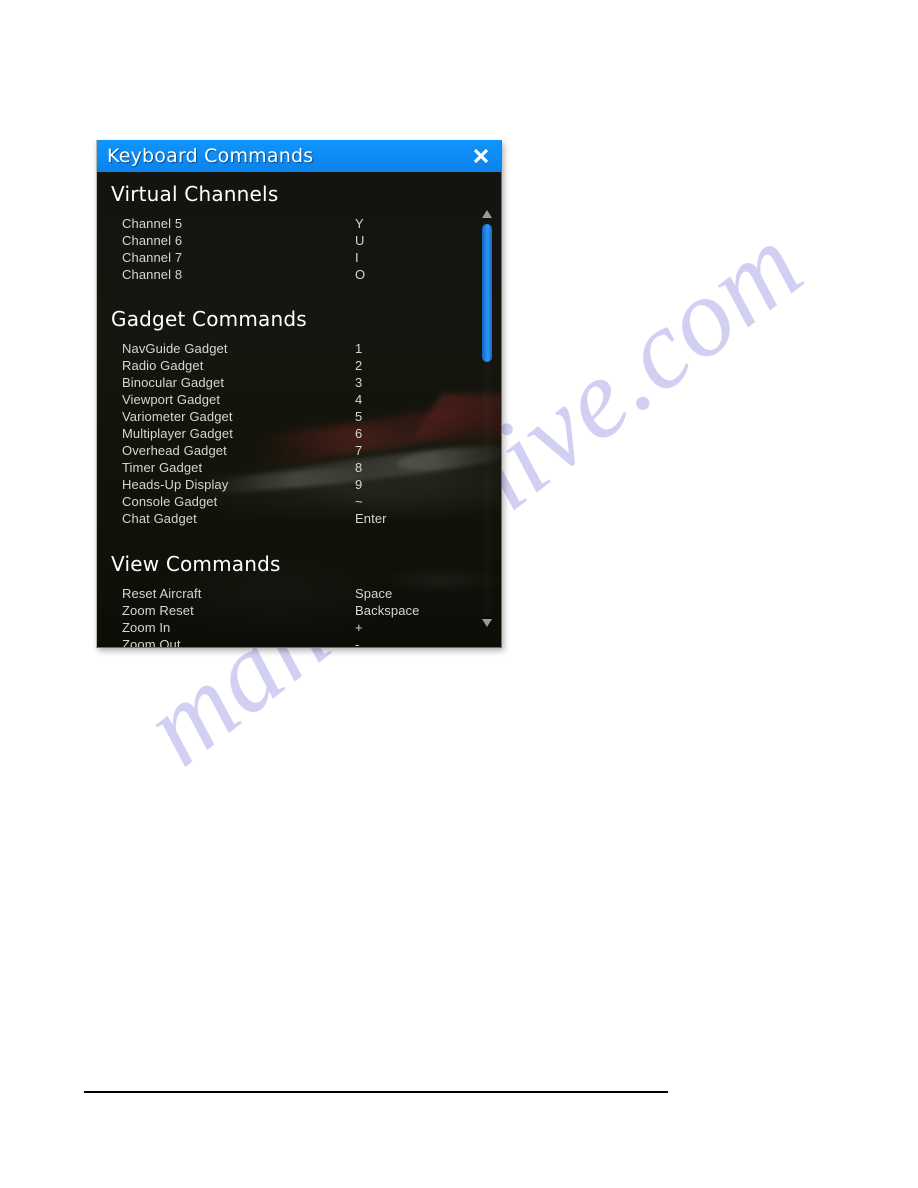  I want to click on command-key: ~, so click(359, 501).